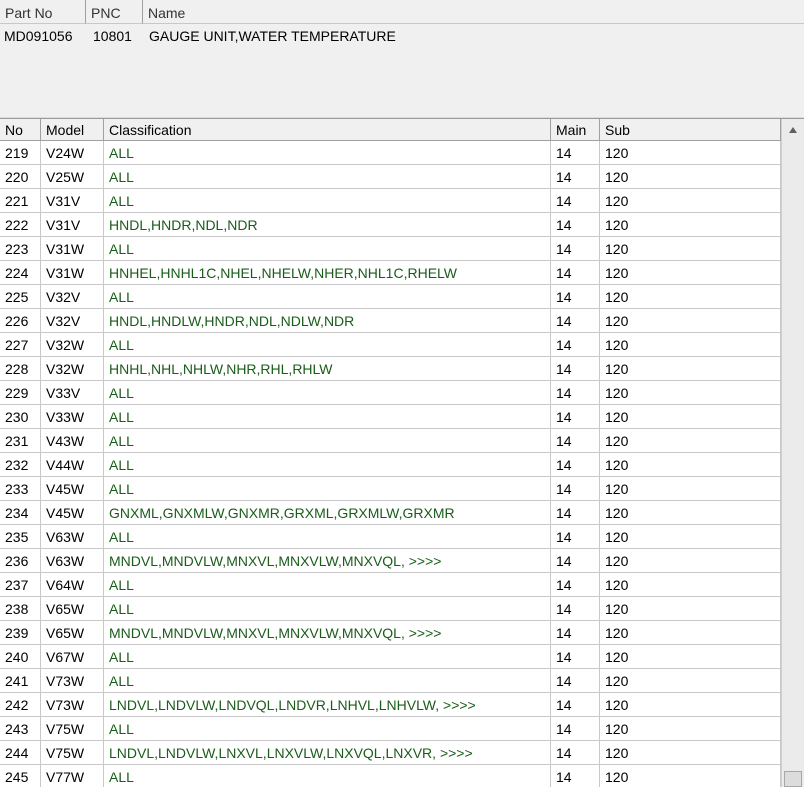 This screenshot has width=804, height=787. What do you see at coordinates (38, 36) in the screenshot?
I see `part-no-value: MD091056` at bounding box center [38, 36].